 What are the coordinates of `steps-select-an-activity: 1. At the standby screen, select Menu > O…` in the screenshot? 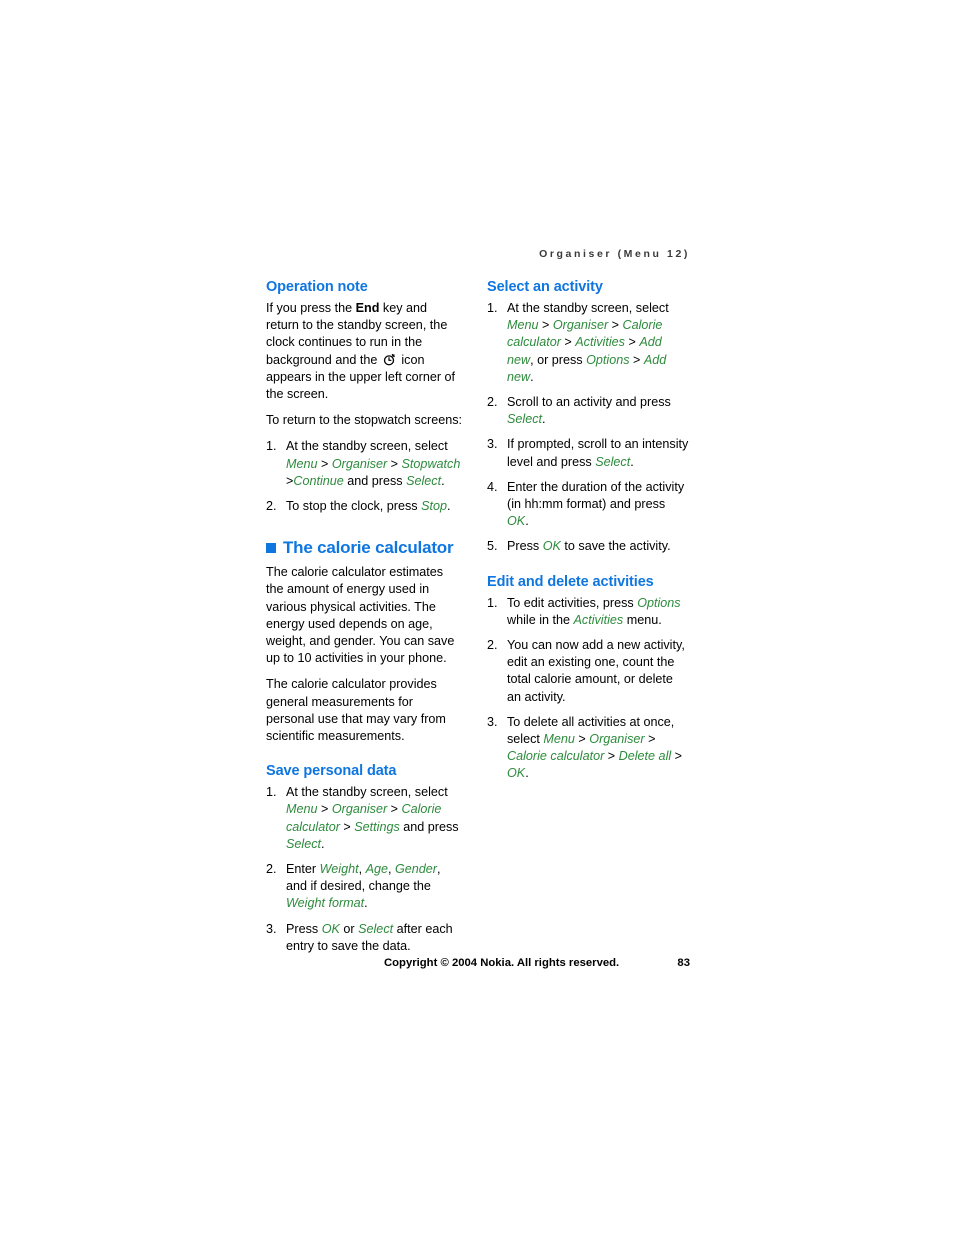 It's located at (588, 428).